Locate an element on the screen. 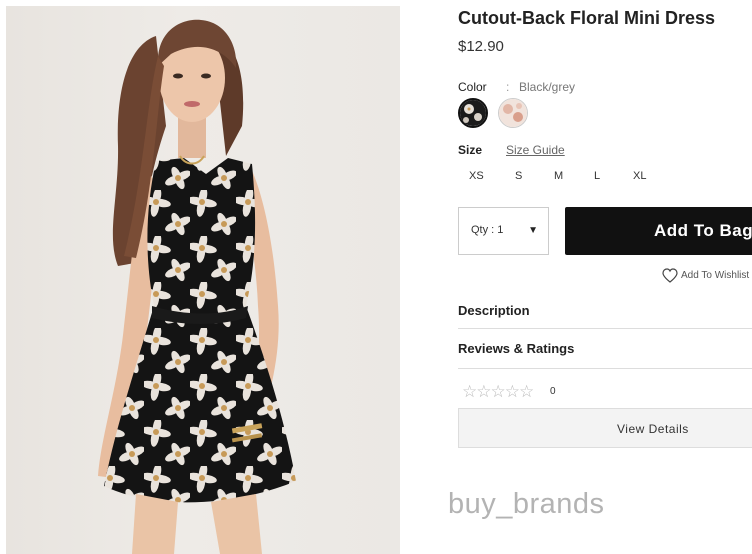 This screenshot has width=752, height=554. wishlist-label: Add To Wishlist is located at coordinates (715, 275).